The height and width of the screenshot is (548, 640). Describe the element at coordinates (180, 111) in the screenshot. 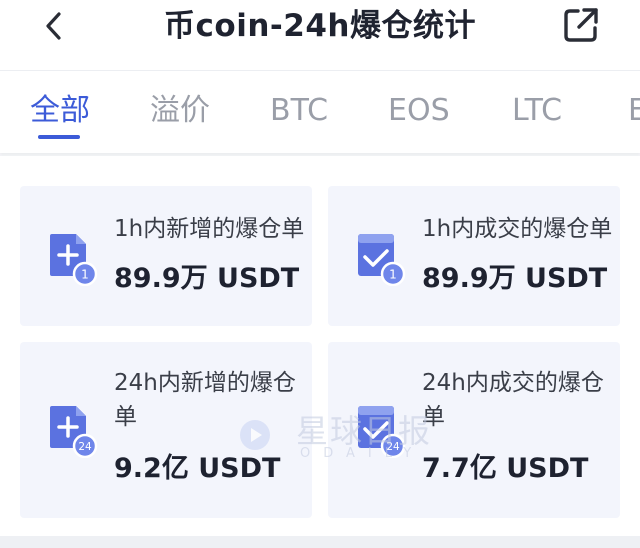

I see `tab-premium: 溢价` at that location.